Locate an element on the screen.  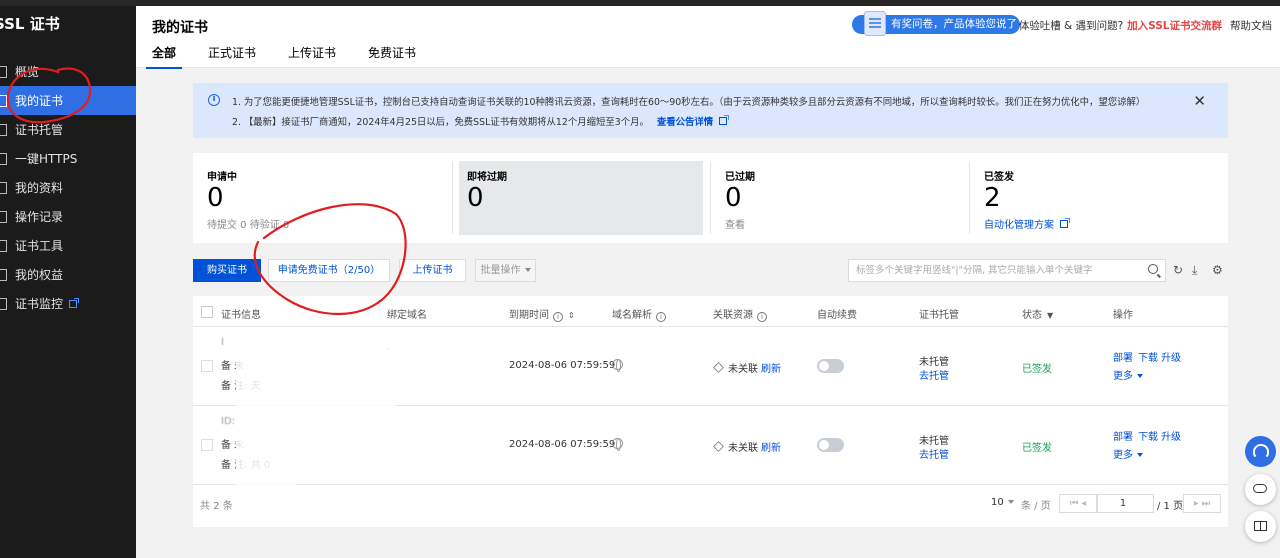
survey-banner: 有奖问卷，产品体验您说了算 is located at coordinates (936, 30).